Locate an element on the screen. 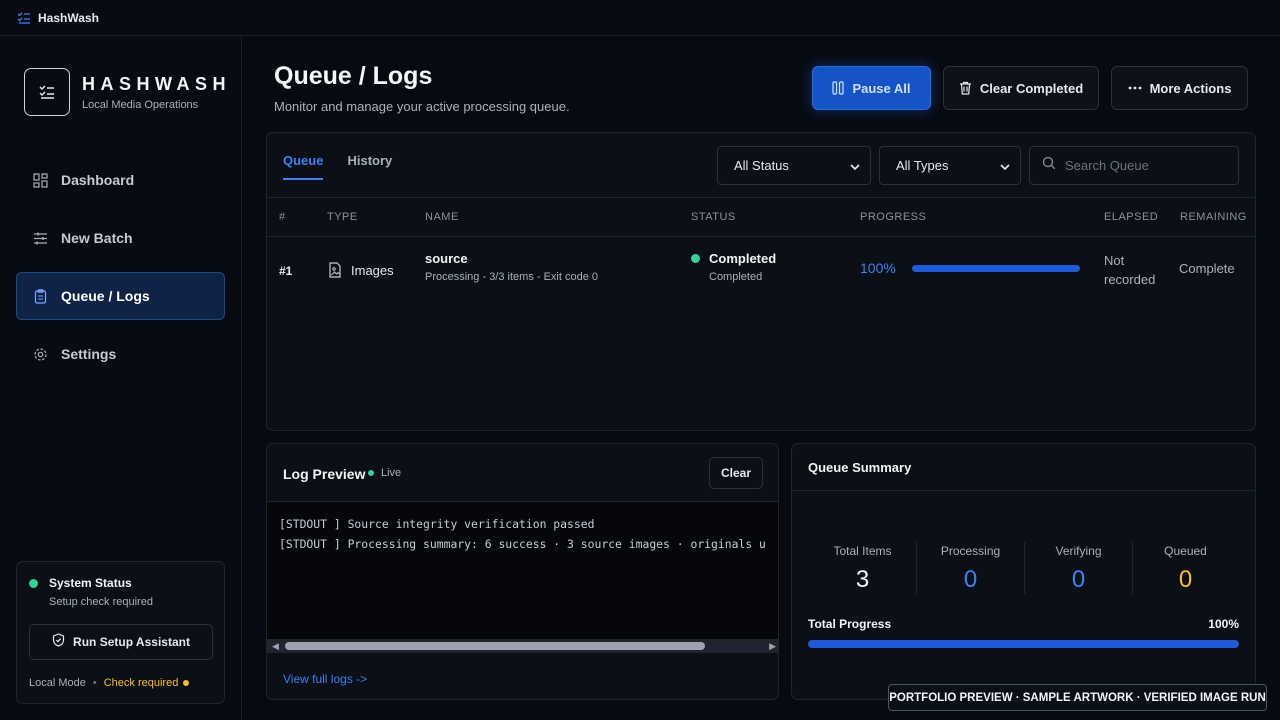 This screenshot has width=1280, height=720. stat-label: Processing is located at coordinates (970, 551).